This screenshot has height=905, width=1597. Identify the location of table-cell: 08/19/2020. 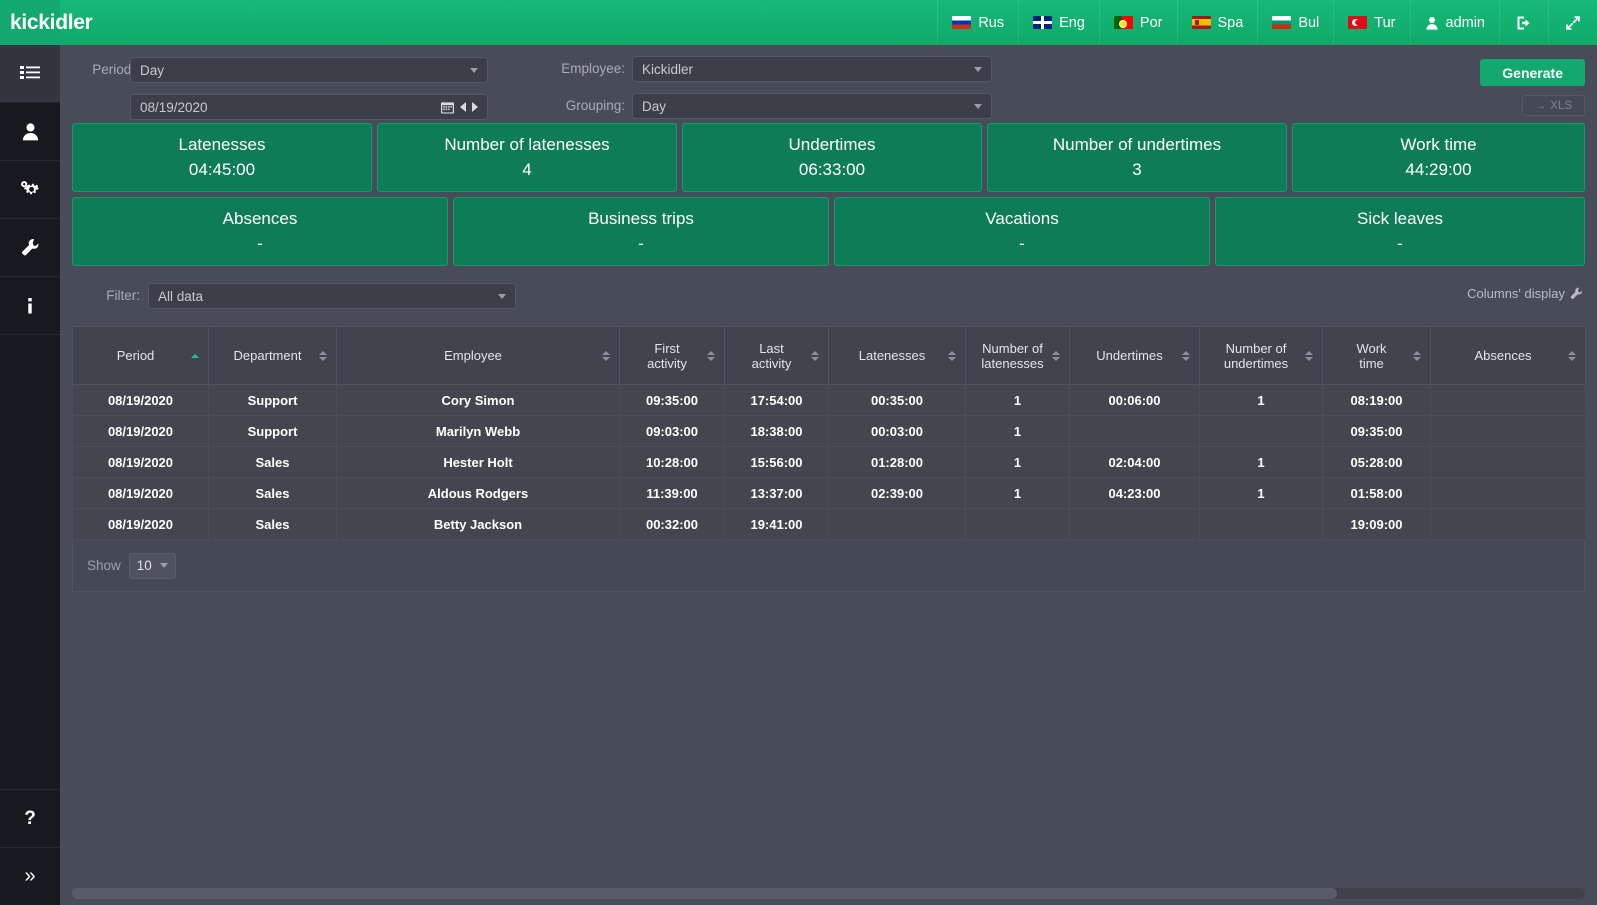
(140, 400).